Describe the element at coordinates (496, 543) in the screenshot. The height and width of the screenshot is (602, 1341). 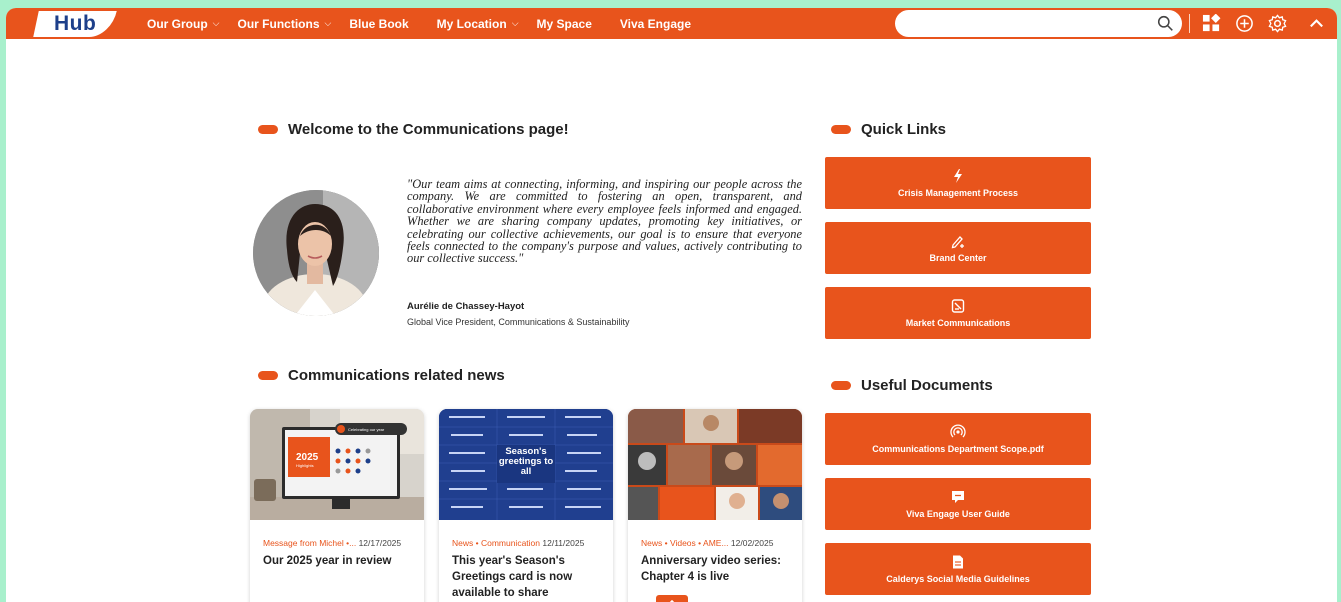
I see `news-tags: News • Communication` at that location.